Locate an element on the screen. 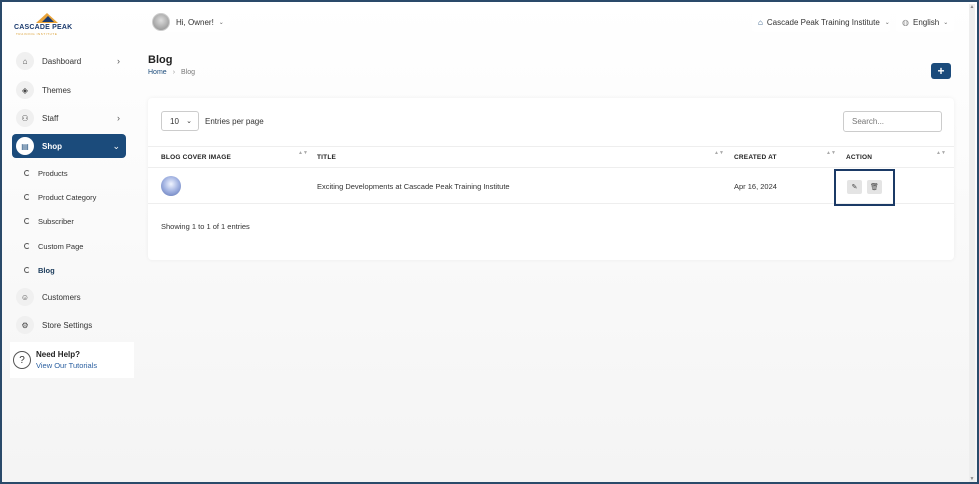 The image size is (979, 484). sidebar-item-label: Store Settings is located at coordinates (67, 325).